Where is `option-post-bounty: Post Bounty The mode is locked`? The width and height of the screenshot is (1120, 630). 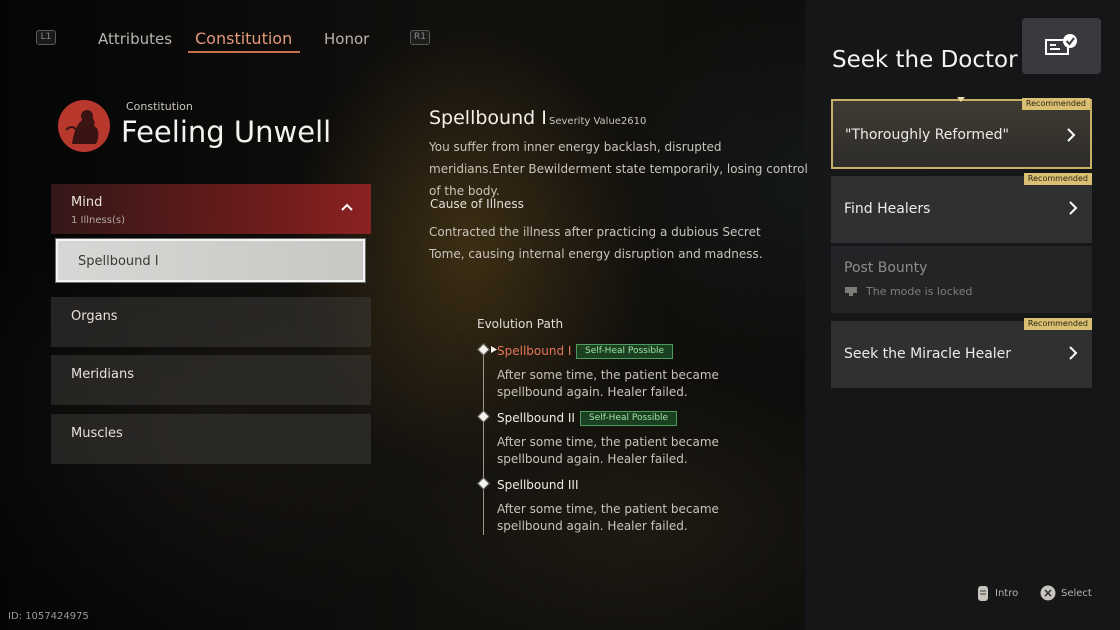 option-post-bounty: Post Bounty The mode is locked is located at coordinates (961, 279).